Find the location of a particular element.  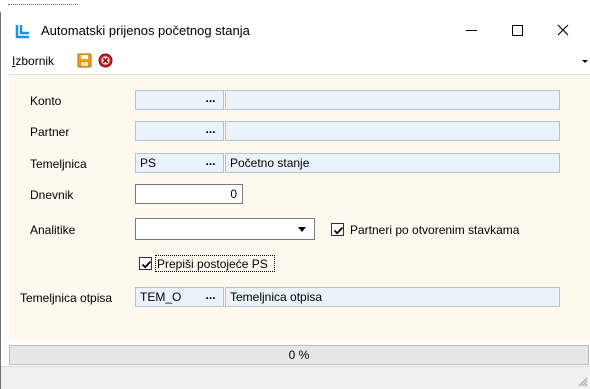

konto-label: Konto is located at coordinates (46, 101).